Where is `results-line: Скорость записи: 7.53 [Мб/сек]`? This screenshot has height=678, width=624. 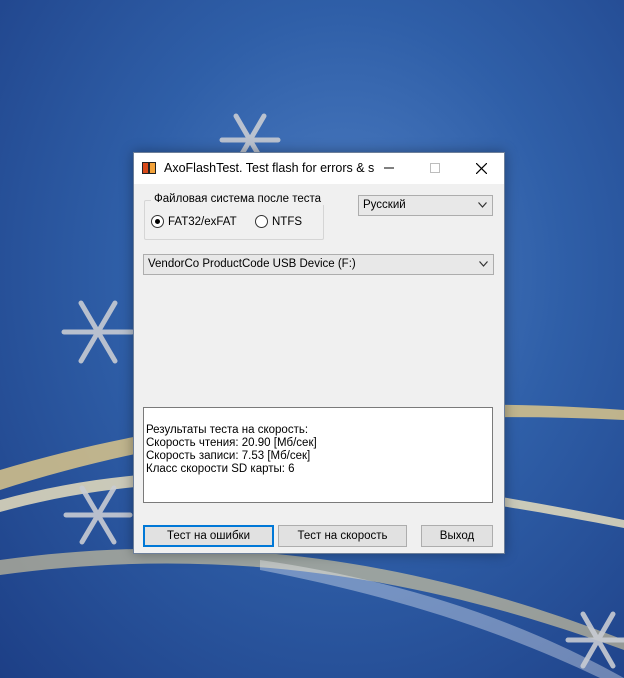
results-line: Скорость записи: 7.53 [Мб/сек] is located at coordinates (228, 456).